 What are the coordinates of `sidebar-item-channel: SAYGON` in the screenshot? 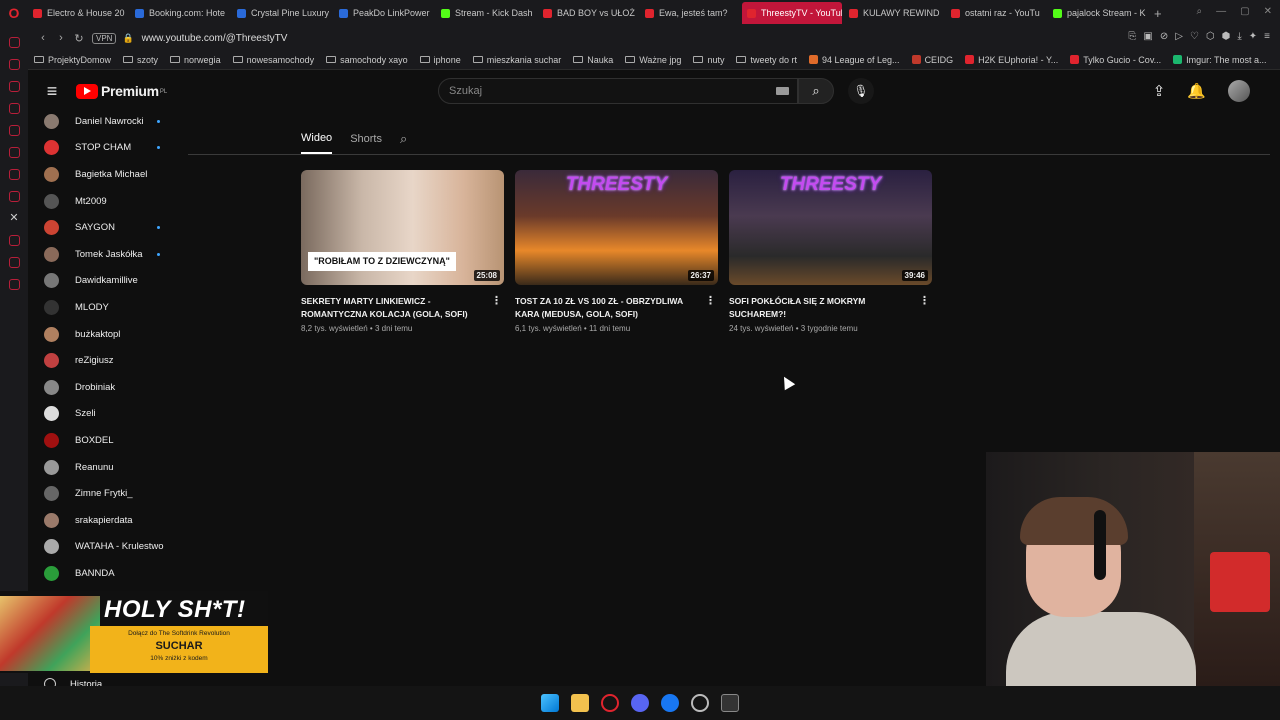 It's located at (108, 227).